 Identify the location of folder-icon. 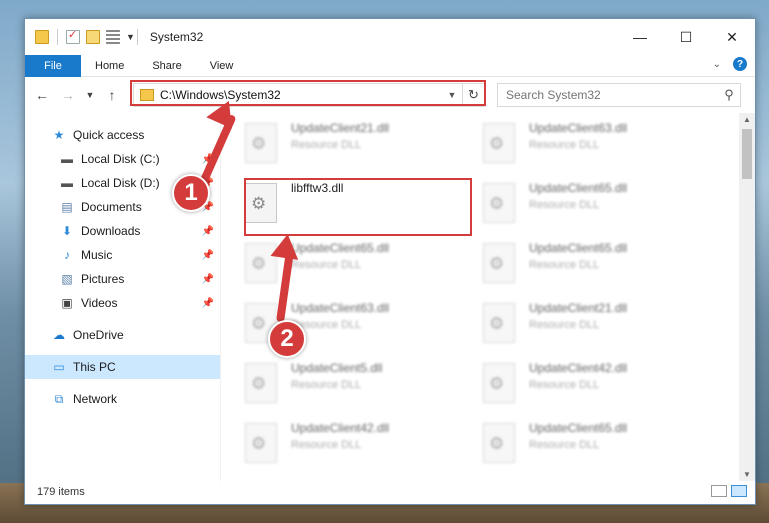
(42, 37).